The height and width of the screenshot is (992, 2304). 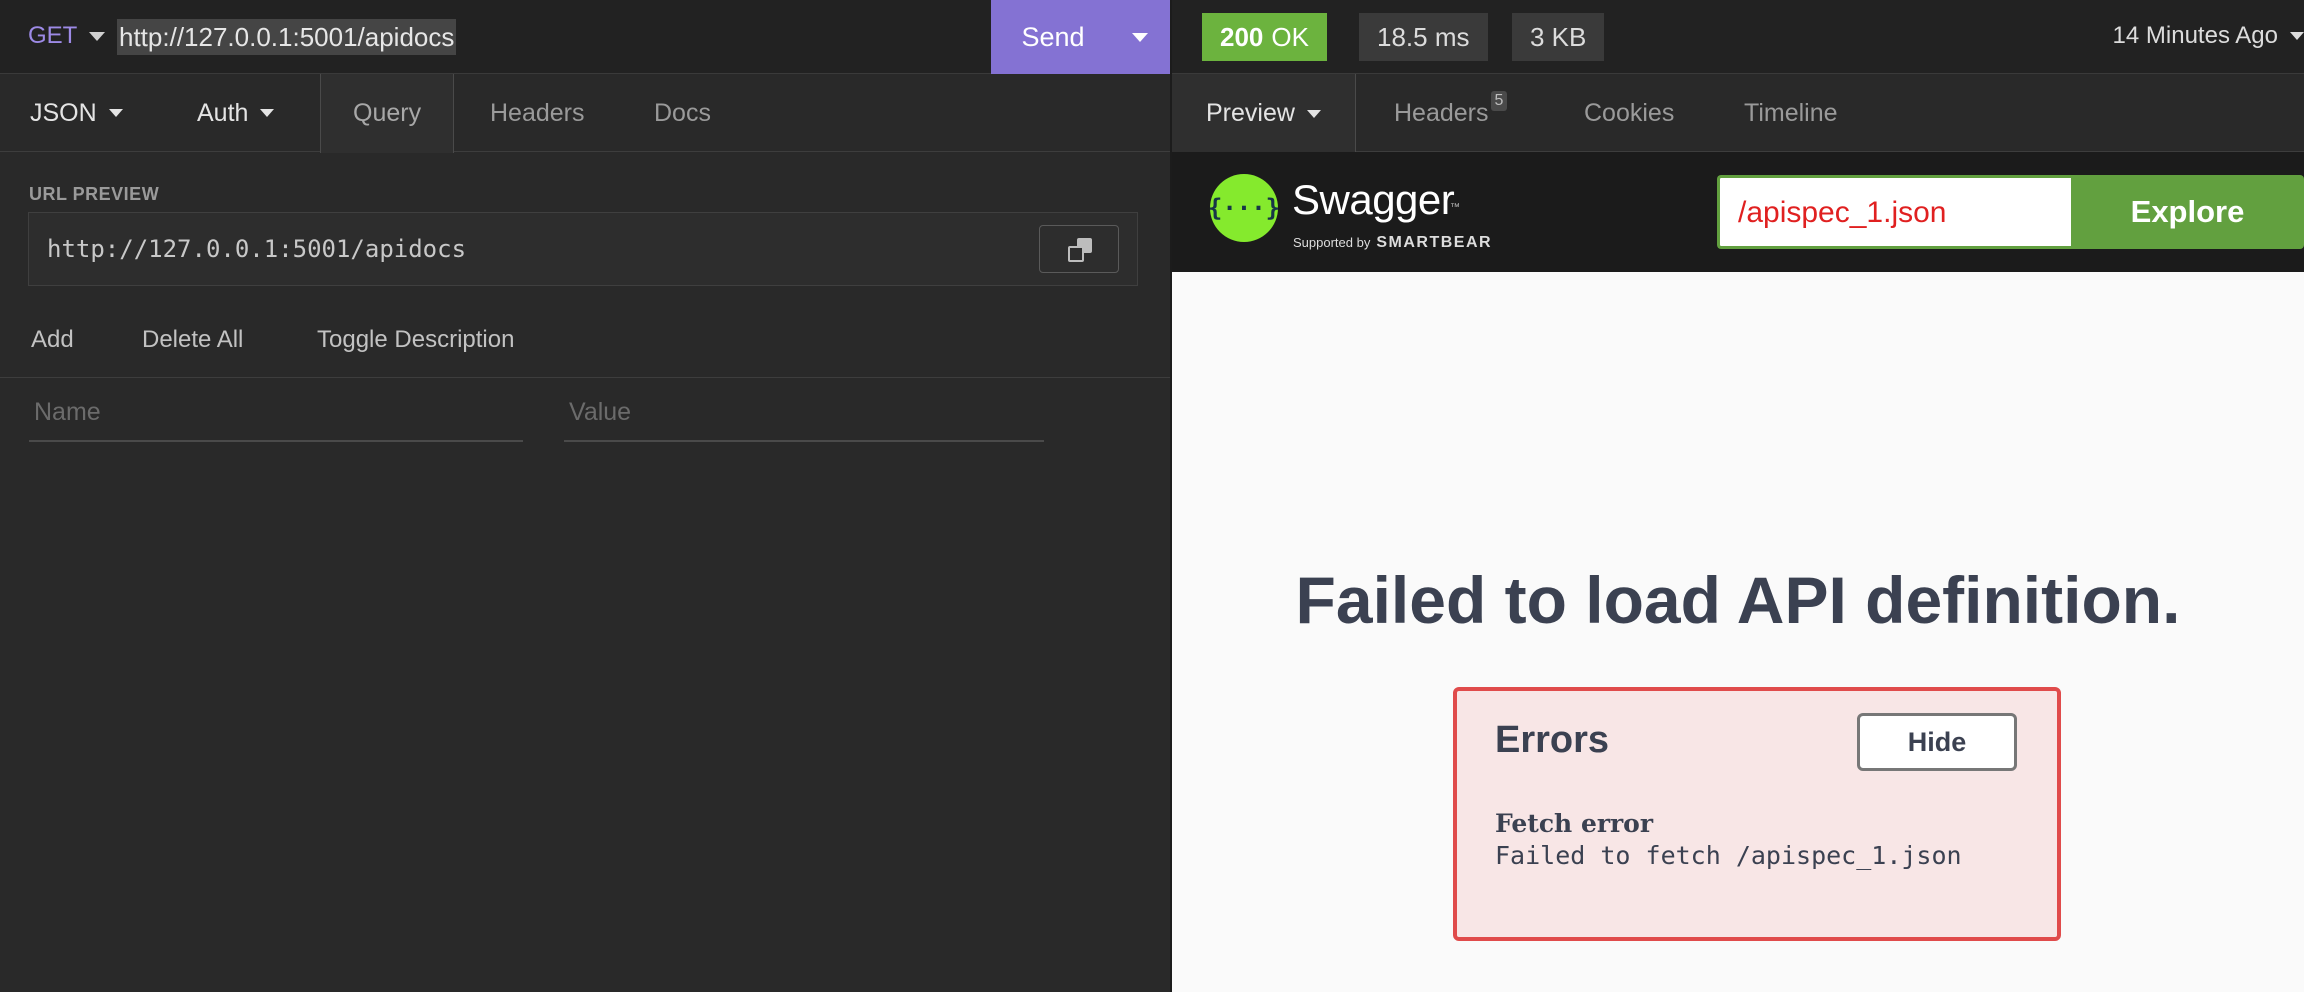 I want to click on response-time-badge: 18.5 ms, so click(x=1423, y=37).